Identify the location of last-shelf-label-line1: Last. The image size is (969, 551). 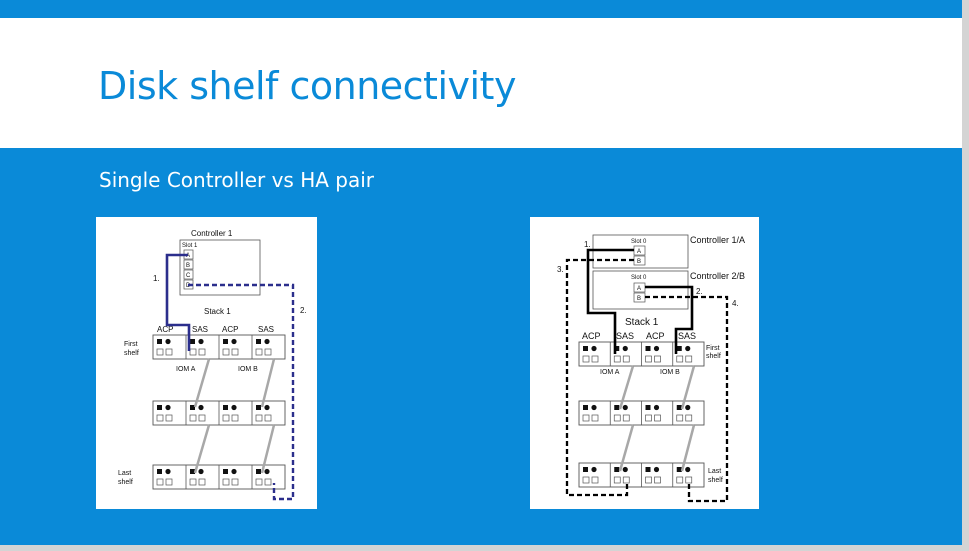
(714, 471).